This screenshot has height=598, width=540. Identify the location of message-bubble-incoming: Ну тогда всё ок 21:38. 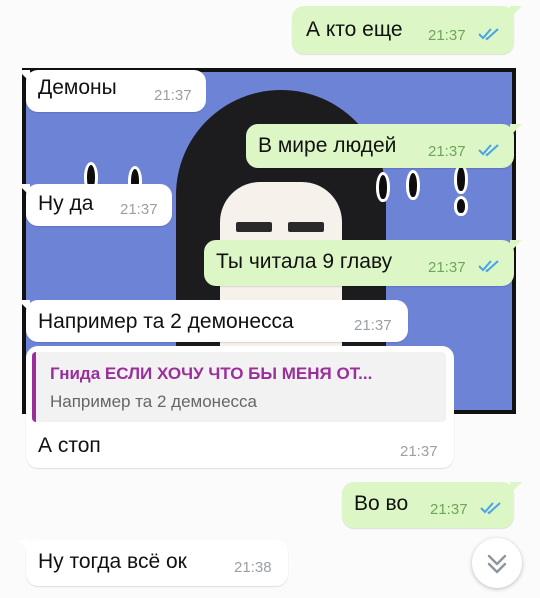
(153, 563).